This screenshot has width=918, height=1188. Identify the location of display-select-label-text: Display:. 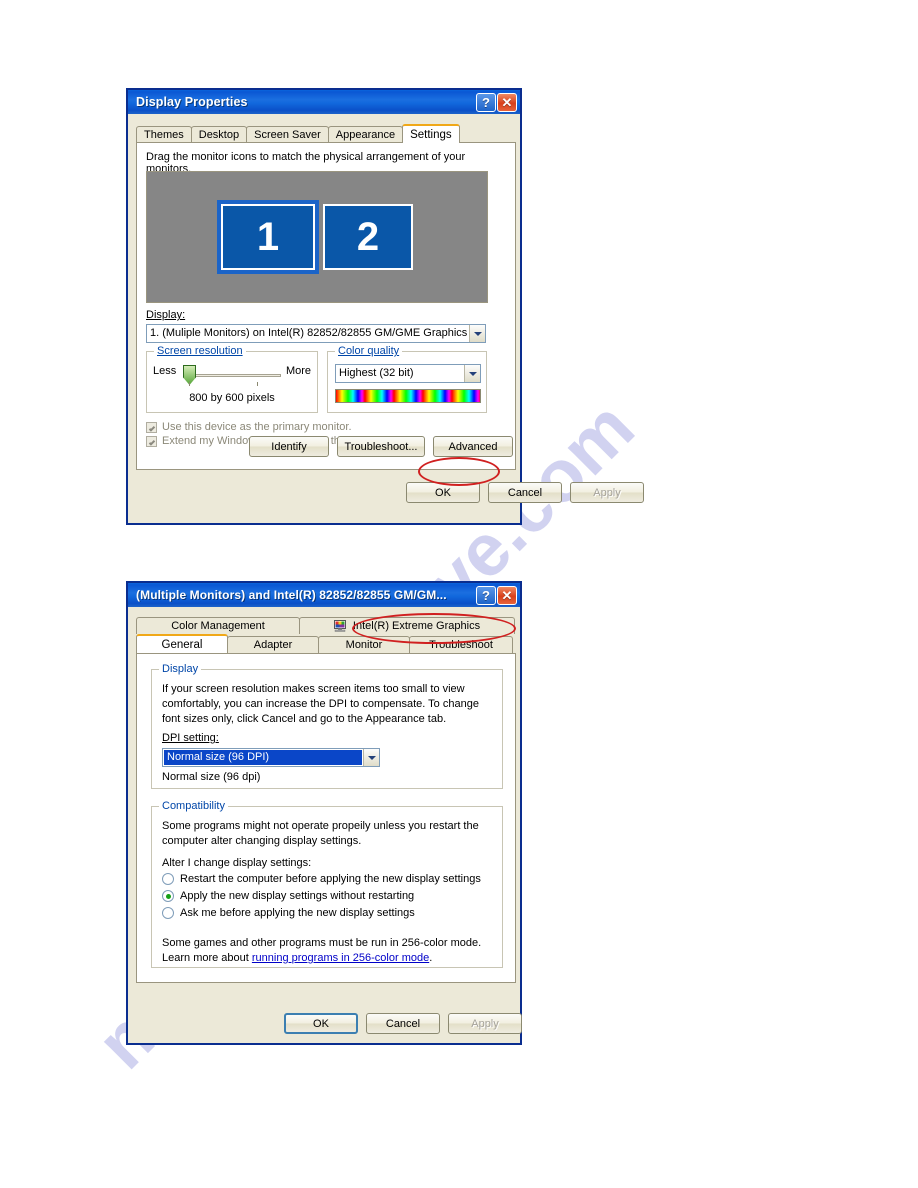
(166, 315).